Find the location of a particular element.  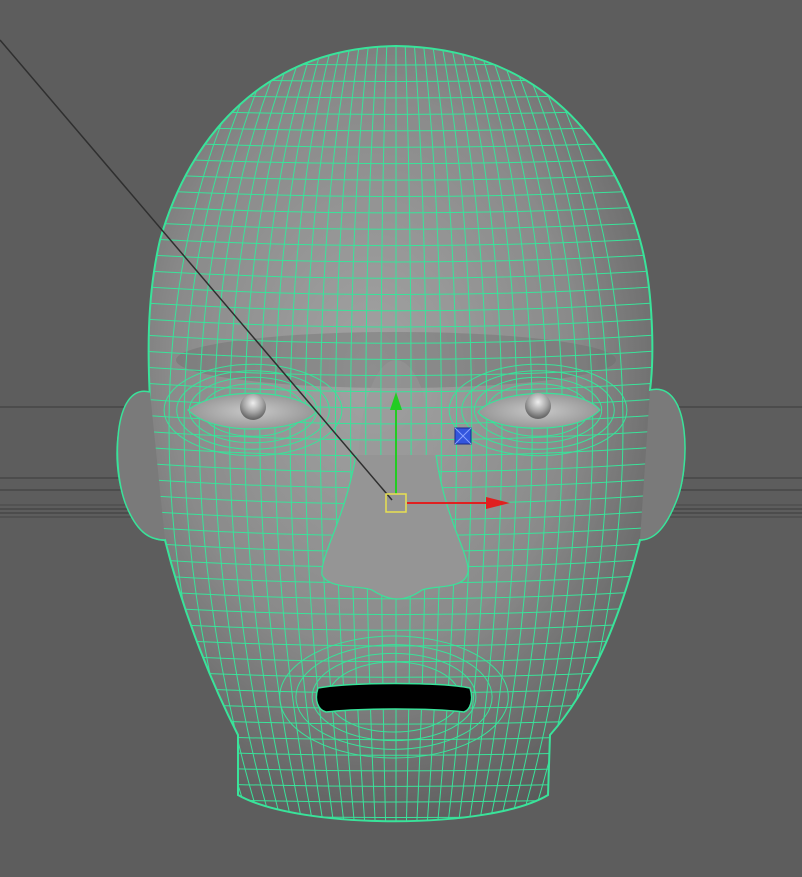

mouth is located at coordinates (394, 697).